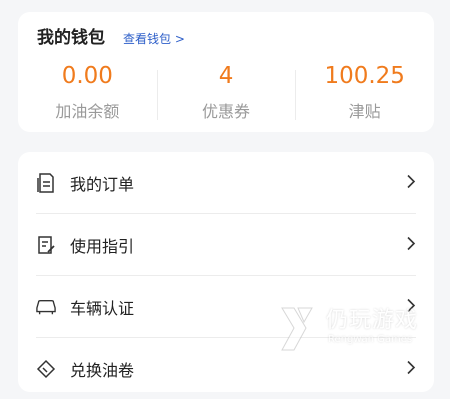  Describe the element at coordinates (46, 307) in the screenshot. I see `car-icon` at that location.